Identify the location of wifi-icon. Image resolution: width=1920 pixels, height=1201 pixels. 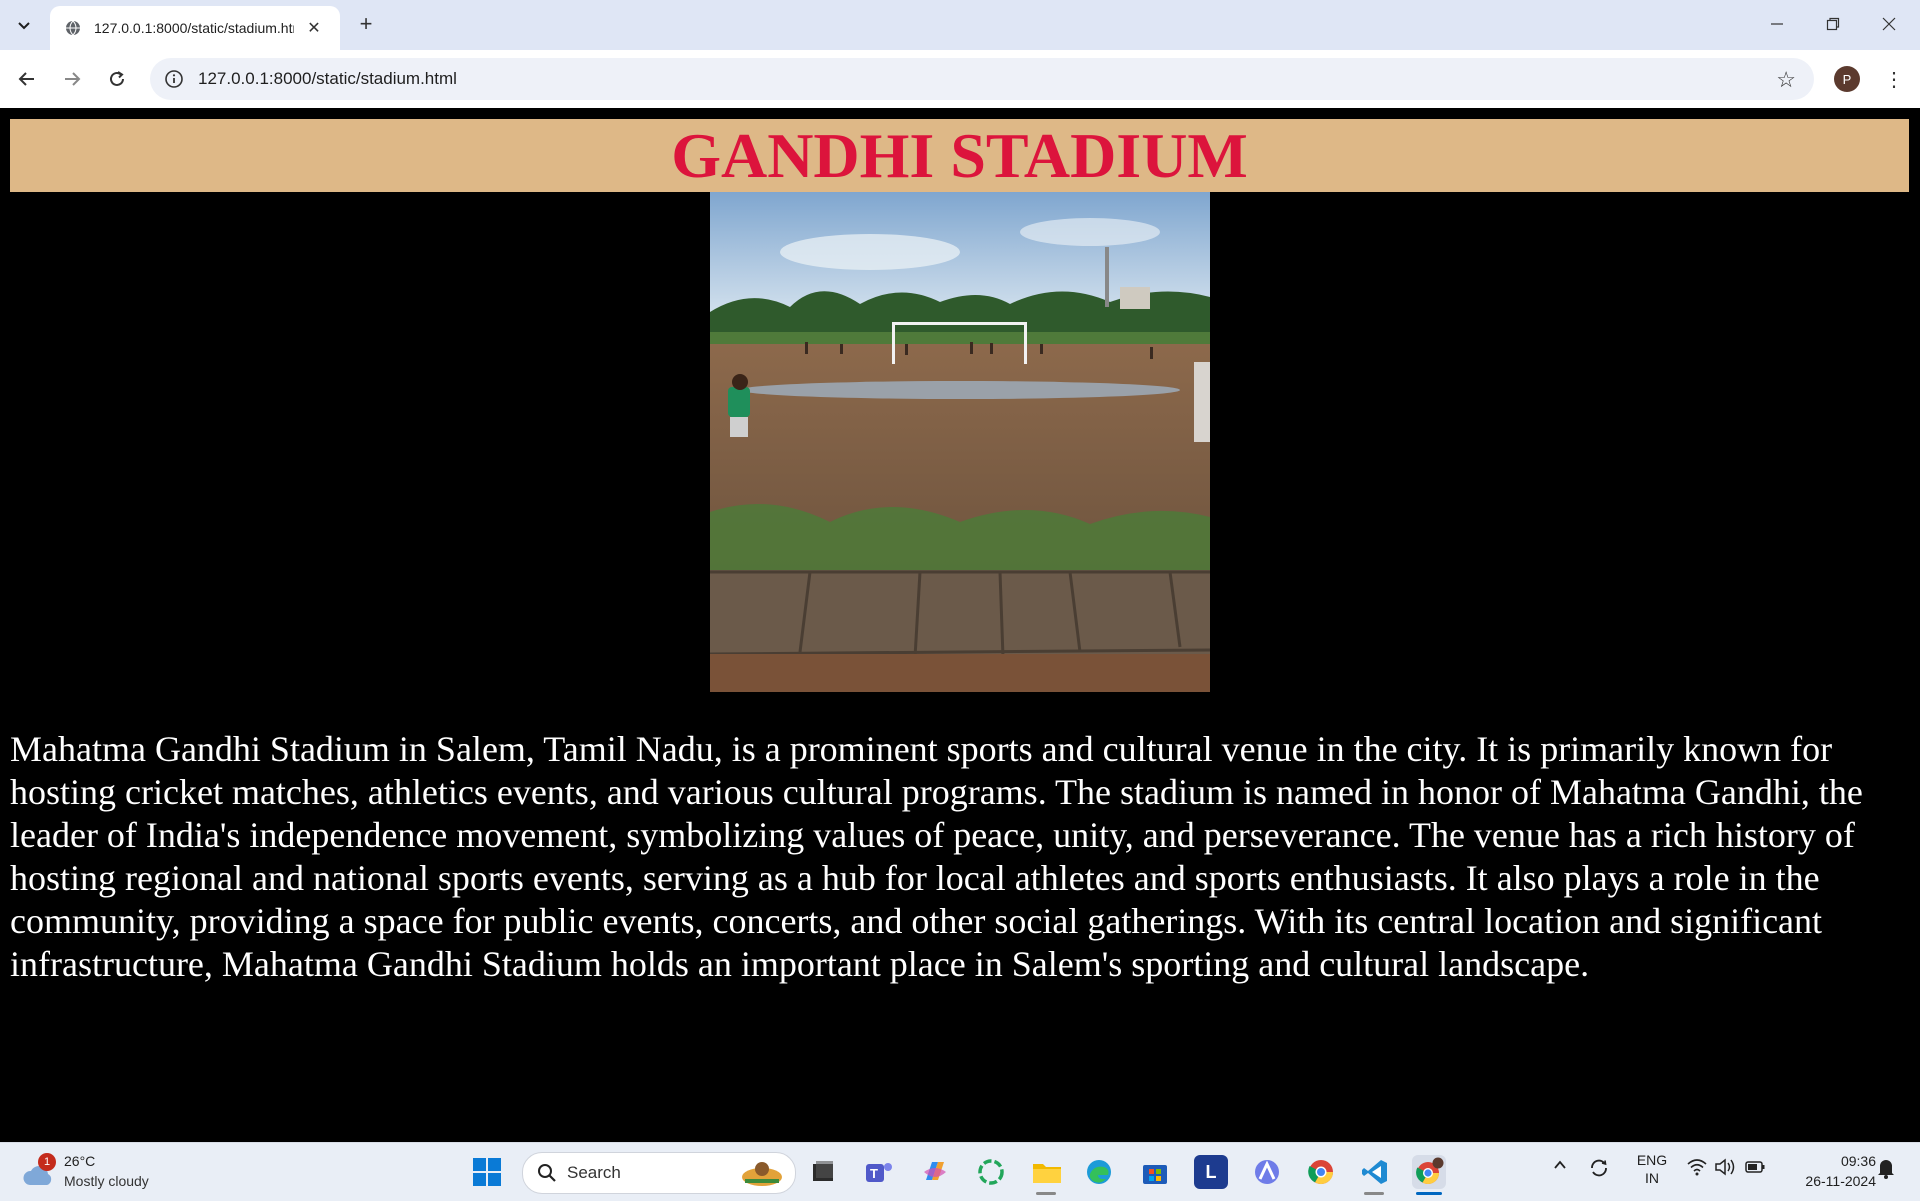
(1697, 1167).